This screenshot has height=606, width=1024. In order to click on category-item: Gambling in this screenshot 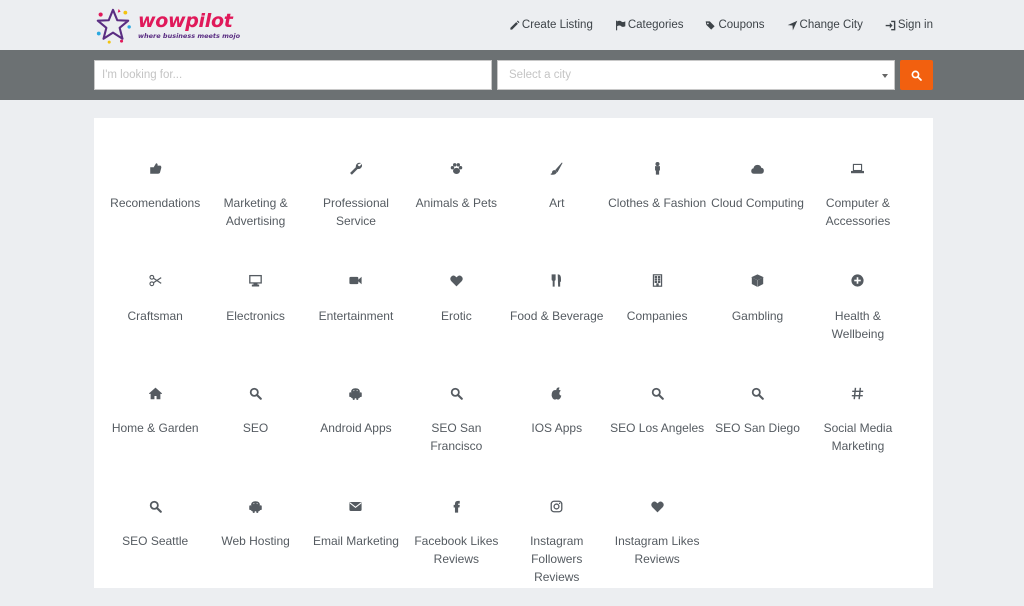, I will do `click(757, 324)`.